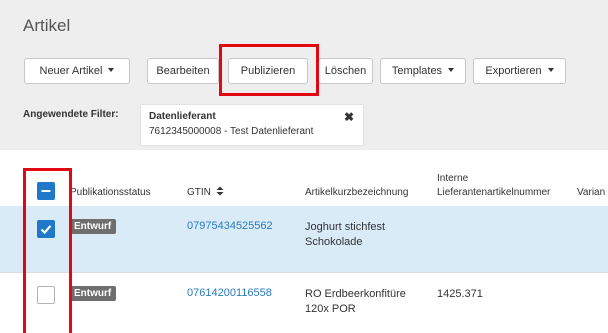 Image resolution: width=608 pixels, height=333 pixels. Describe the element at coordinates (452, 178) in the screenshot. I see `column-header-internal-line1: Interne` at that location.